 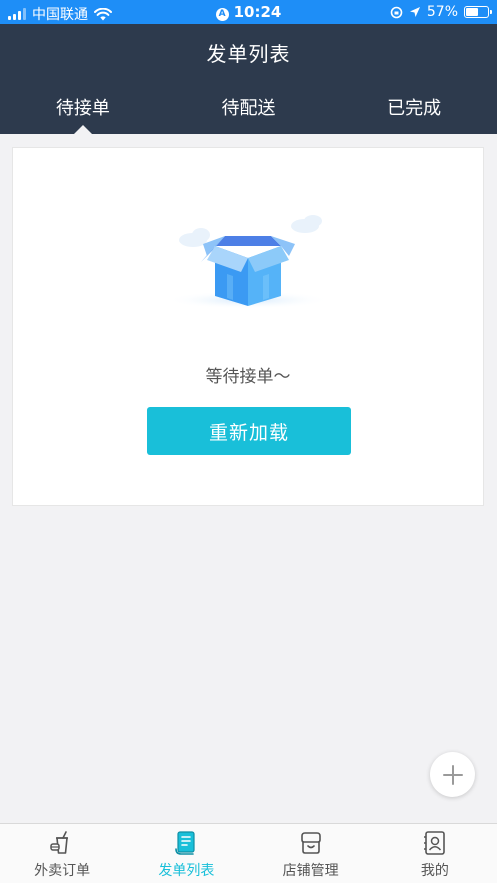 I want to click on page-title: 发单列表, so click(x=248, y=54).